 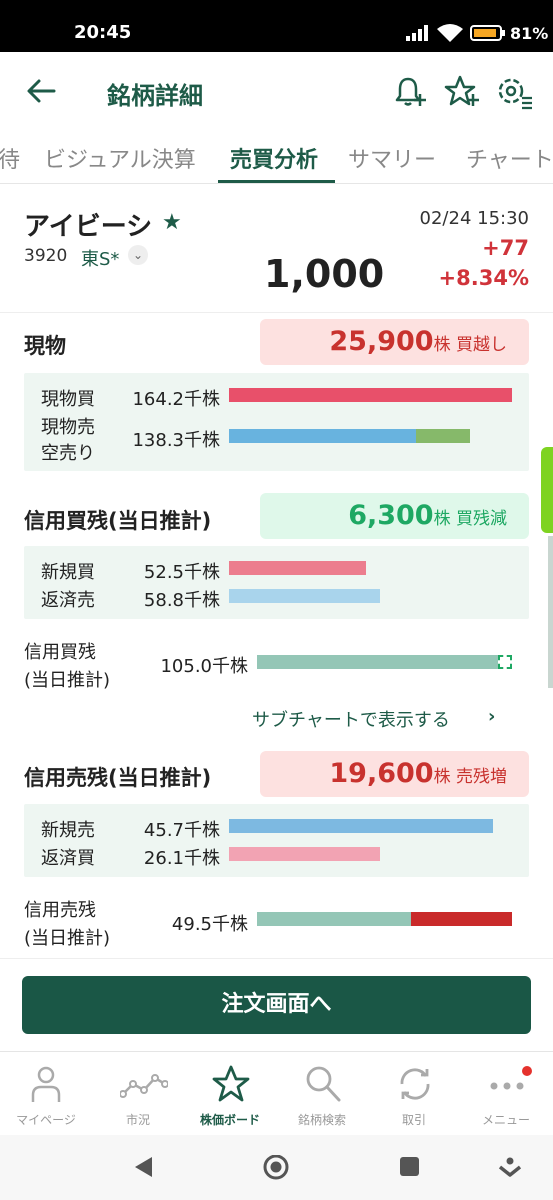 I want to click on margin-sell-badge: 19,600株 売残増, so click(x=394, y=774).